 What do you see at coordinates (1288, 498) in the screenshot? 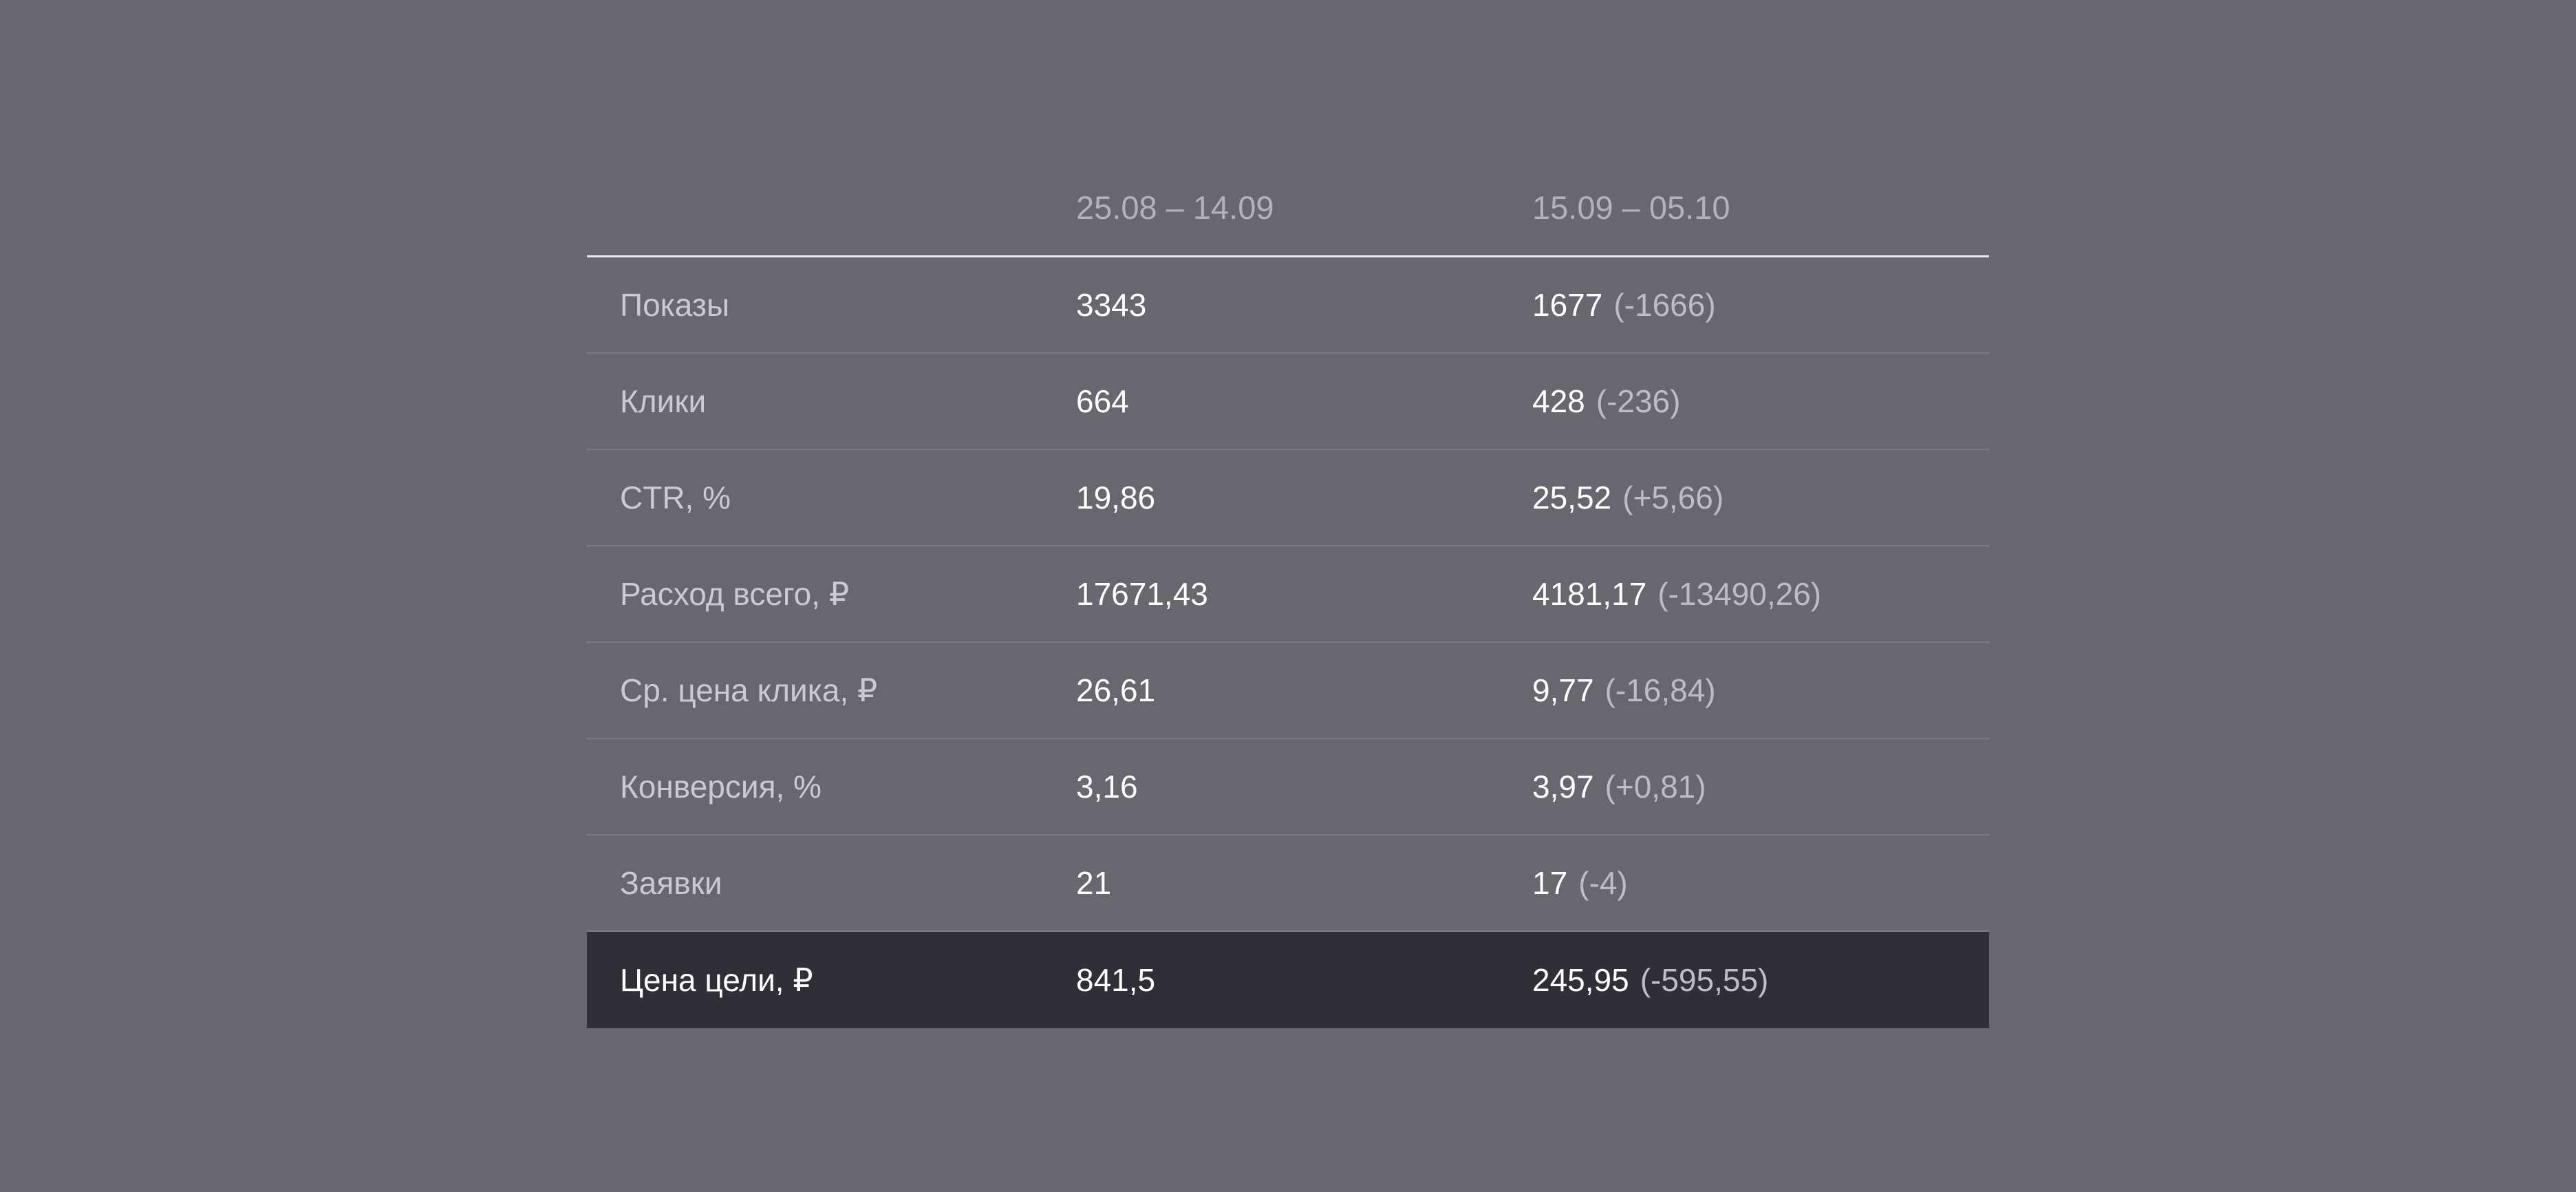
I see `table-row-ctr: CTR, % 19,86 25,52 (+5,66)` at bounding box center [1288, 498].